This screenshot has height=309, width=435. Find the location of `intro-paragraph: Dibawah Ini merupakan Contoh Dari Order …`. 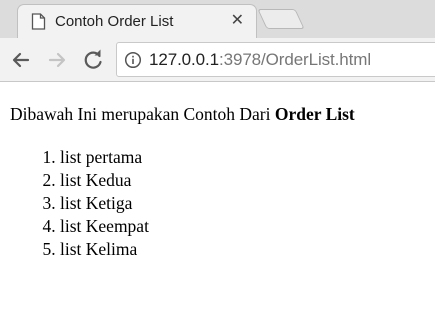

intro-paragraph: Dibawah Ini merupakan Contoh Dari Order … is located at coordinates (182, 114).